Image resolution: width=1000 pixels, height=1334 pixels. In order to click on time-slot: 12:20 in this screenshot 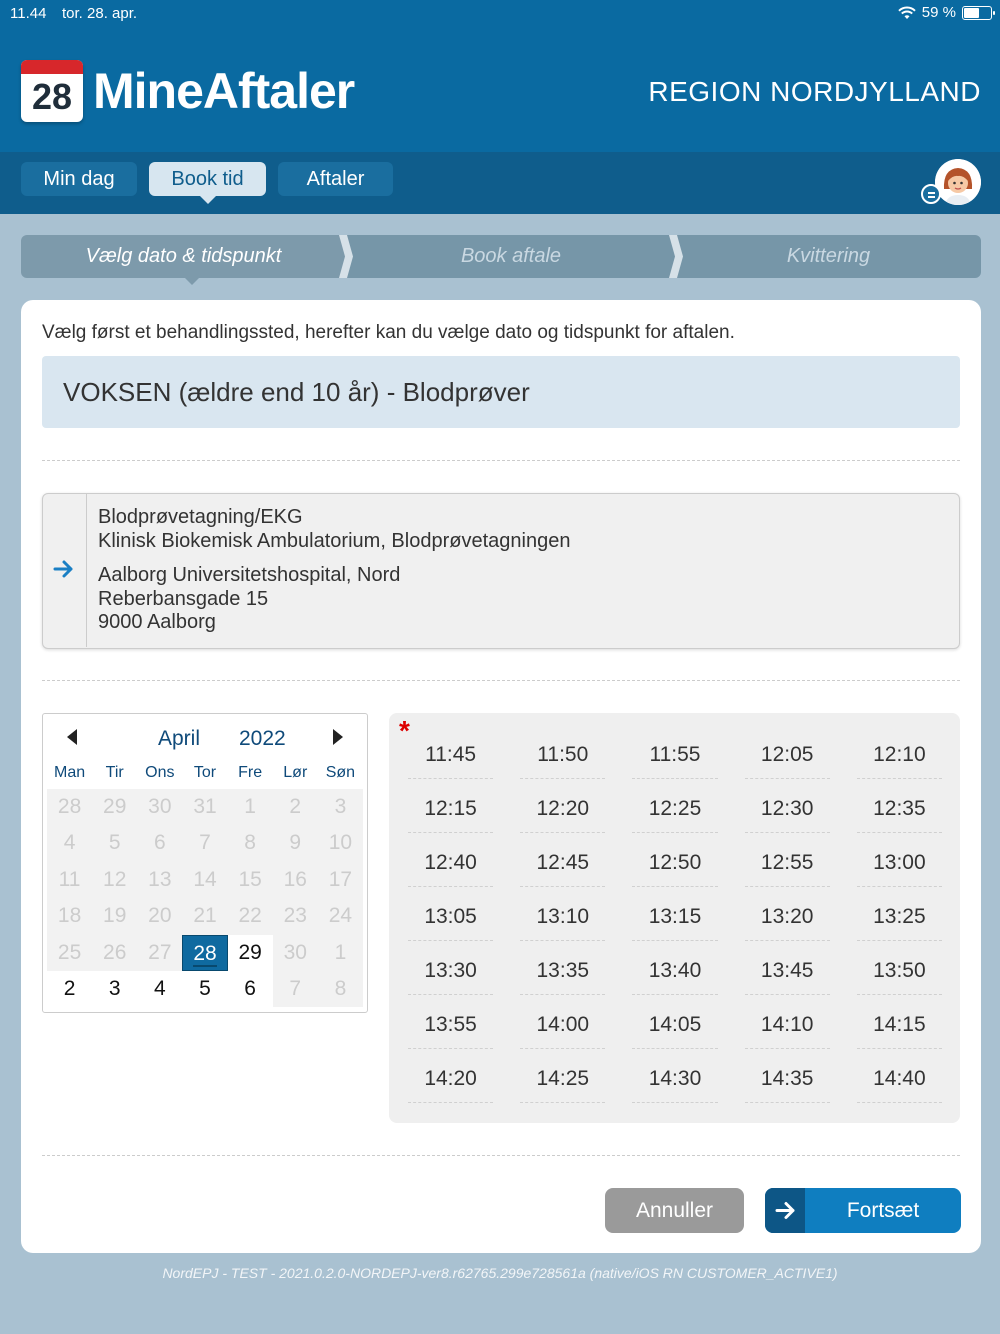, I will do `click(563, 814)`.